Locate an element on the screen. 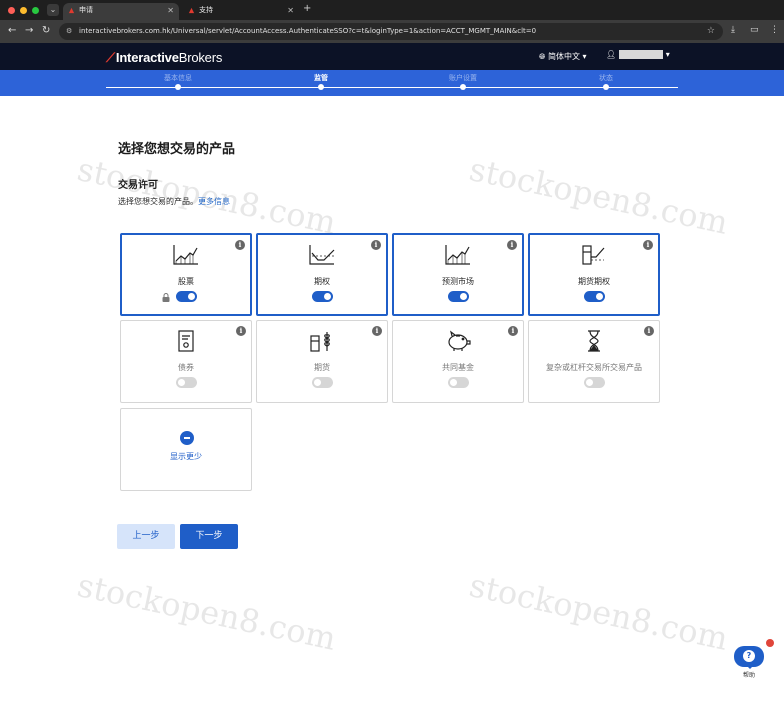 This screenshot has height=707, width=784. globe-icon: 🌐︎ is located at coordinates (542, 56).